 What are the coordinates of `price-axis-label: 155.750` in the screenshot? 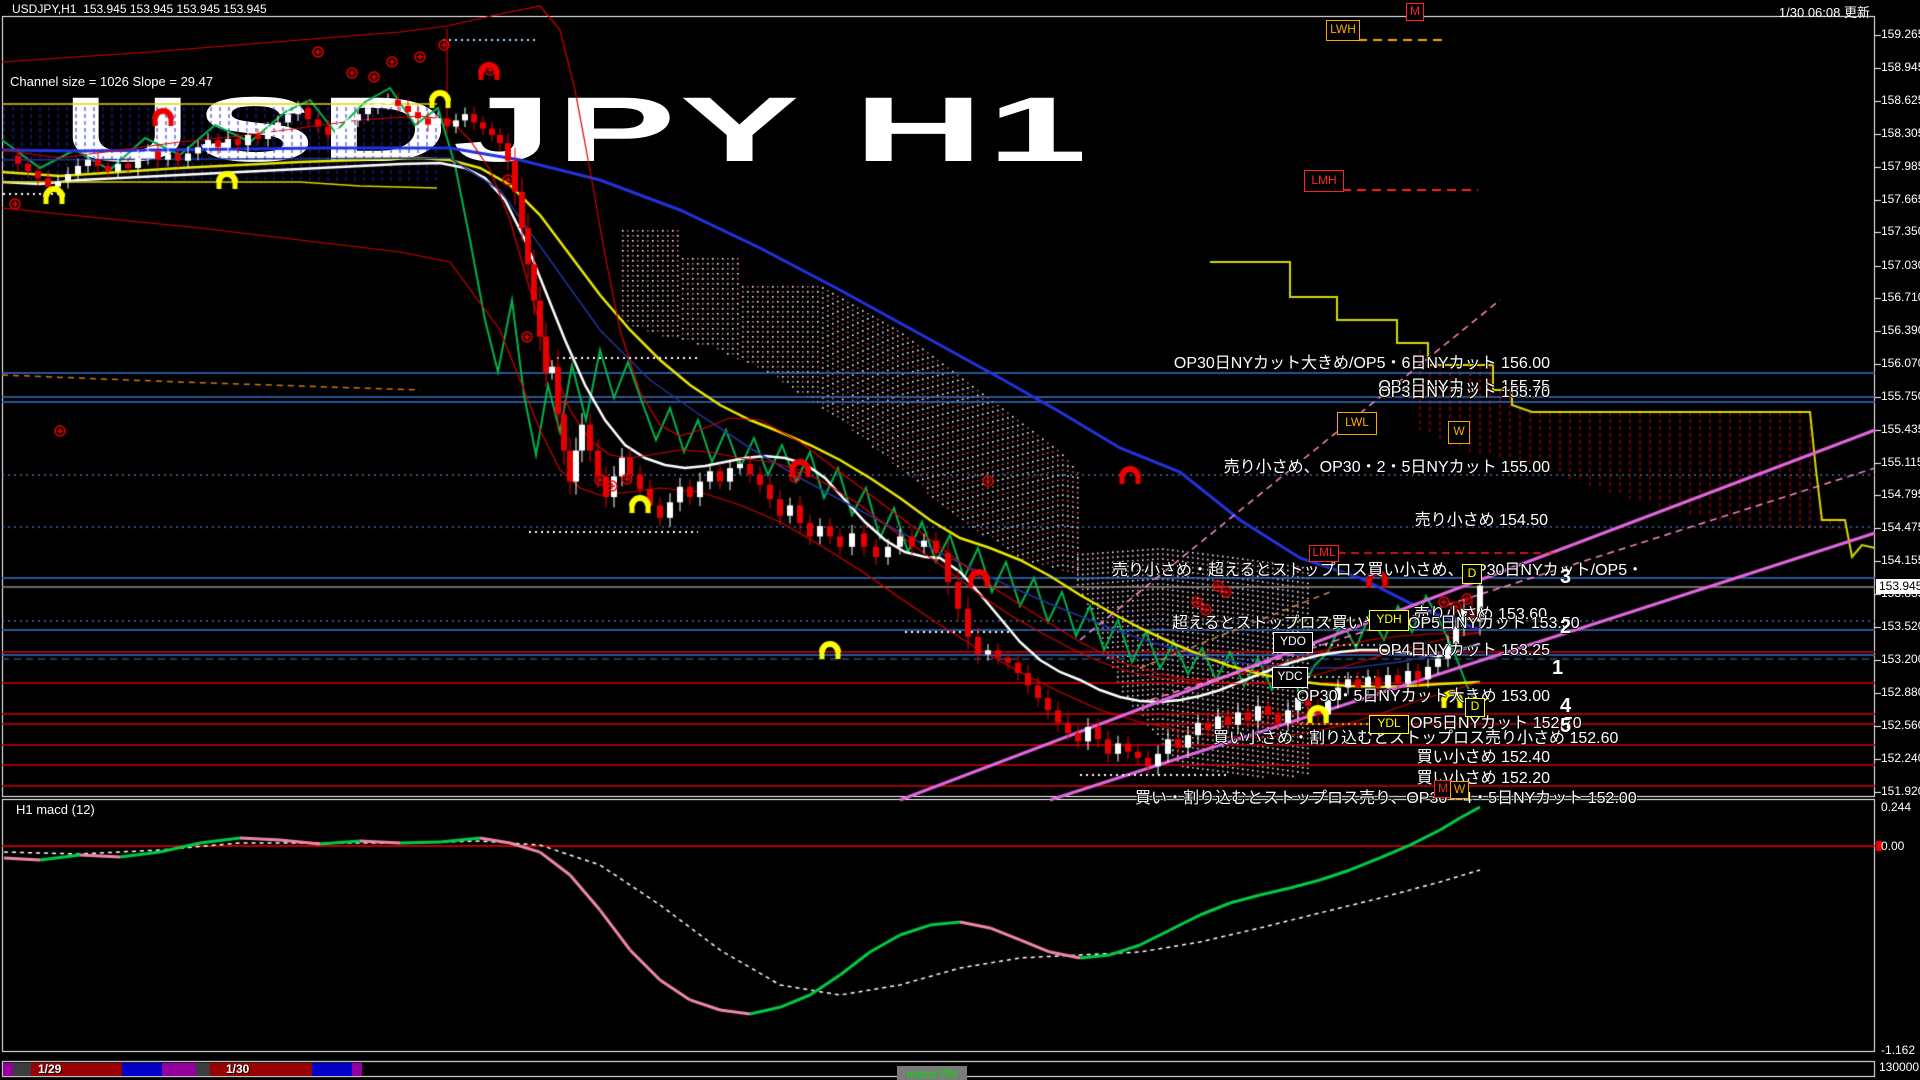 It's located at (1900, 396).